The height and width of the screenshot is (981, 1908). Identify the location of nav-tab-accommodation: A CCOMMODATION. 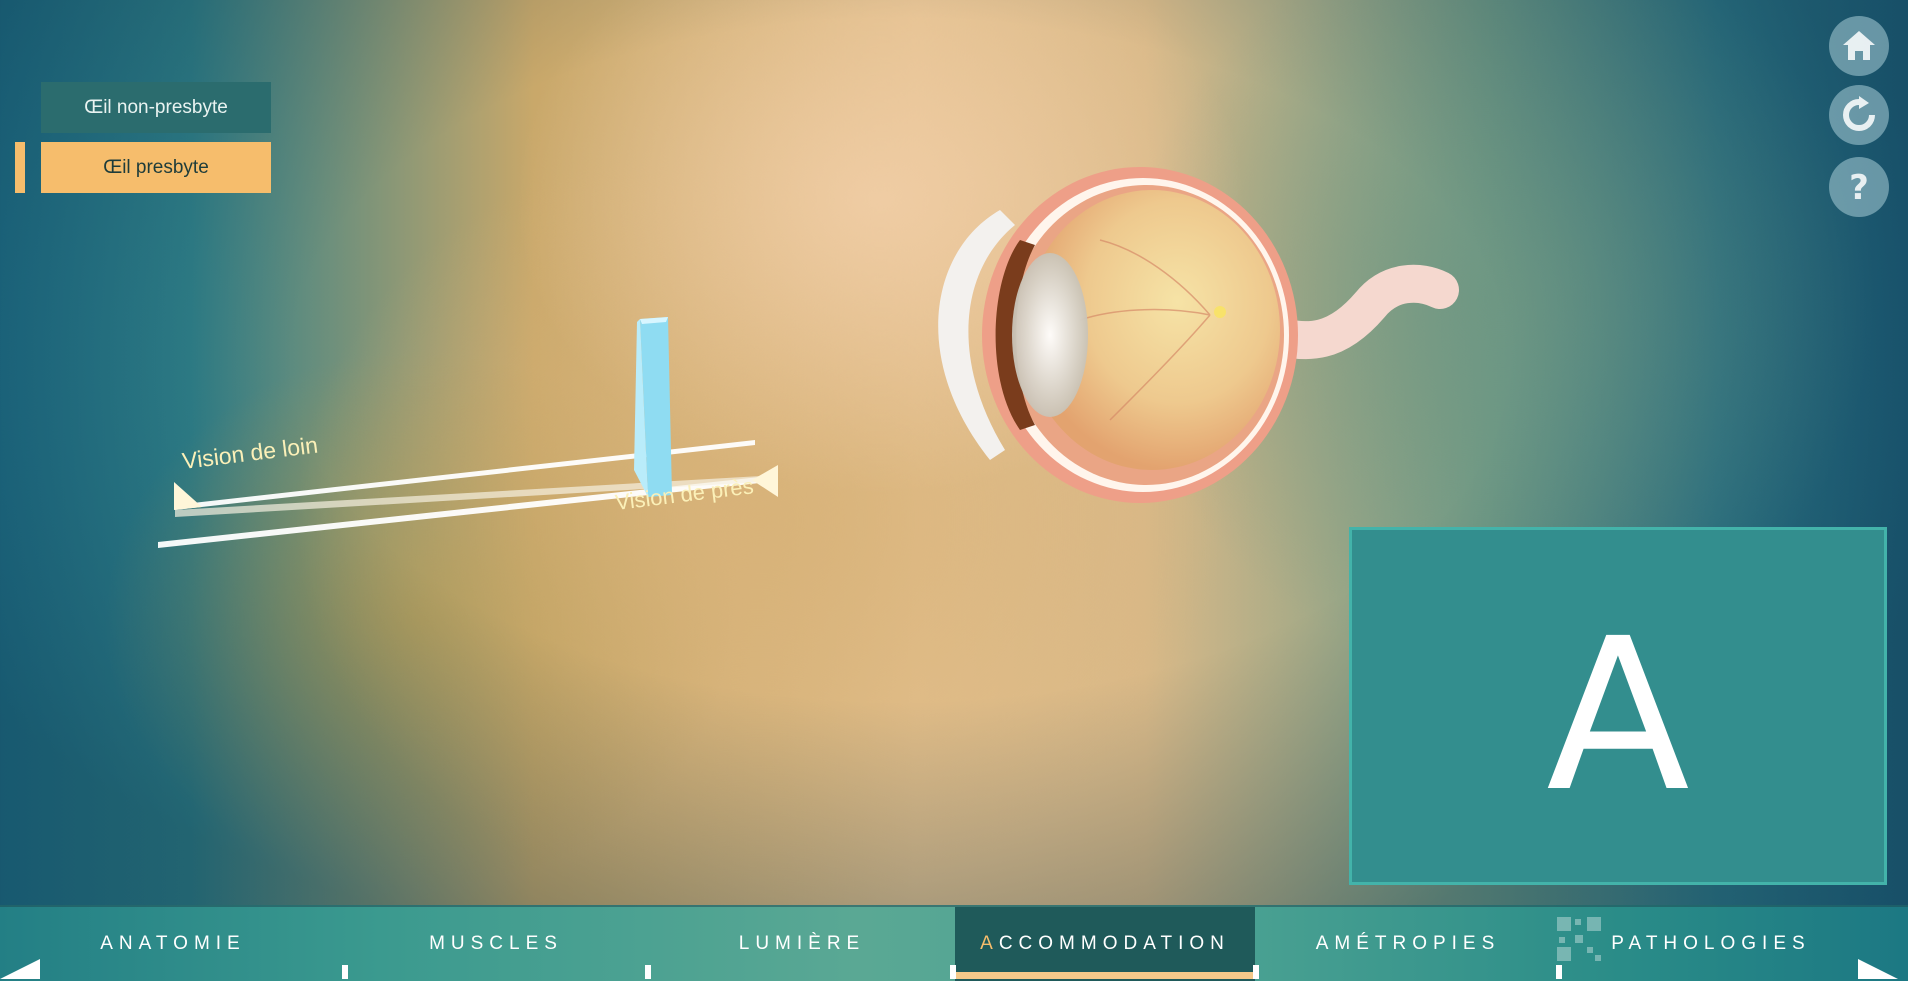
(1105, 944).